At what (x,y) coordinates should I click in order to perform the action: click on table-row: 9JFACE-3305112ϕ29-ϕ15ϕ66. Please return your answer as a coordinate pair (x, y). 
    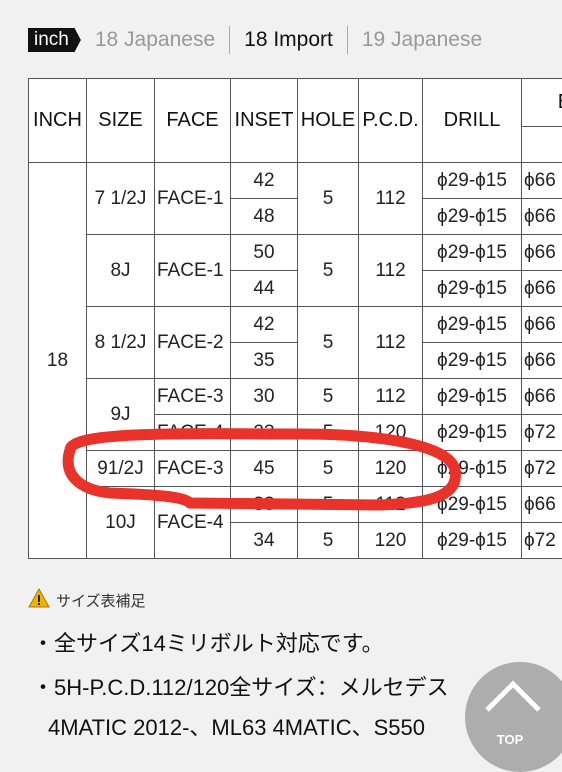
    Looking at the image, I should click on (295, 397).